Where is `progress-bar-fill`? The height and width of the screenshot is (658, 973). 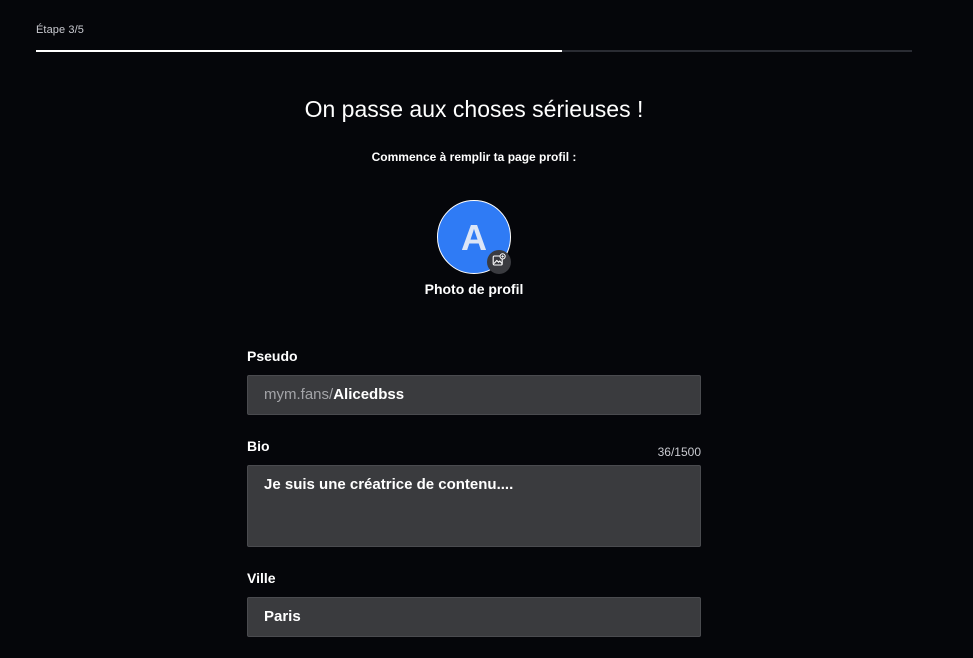 progress-bar-fill is located at coordinates (299, 51).